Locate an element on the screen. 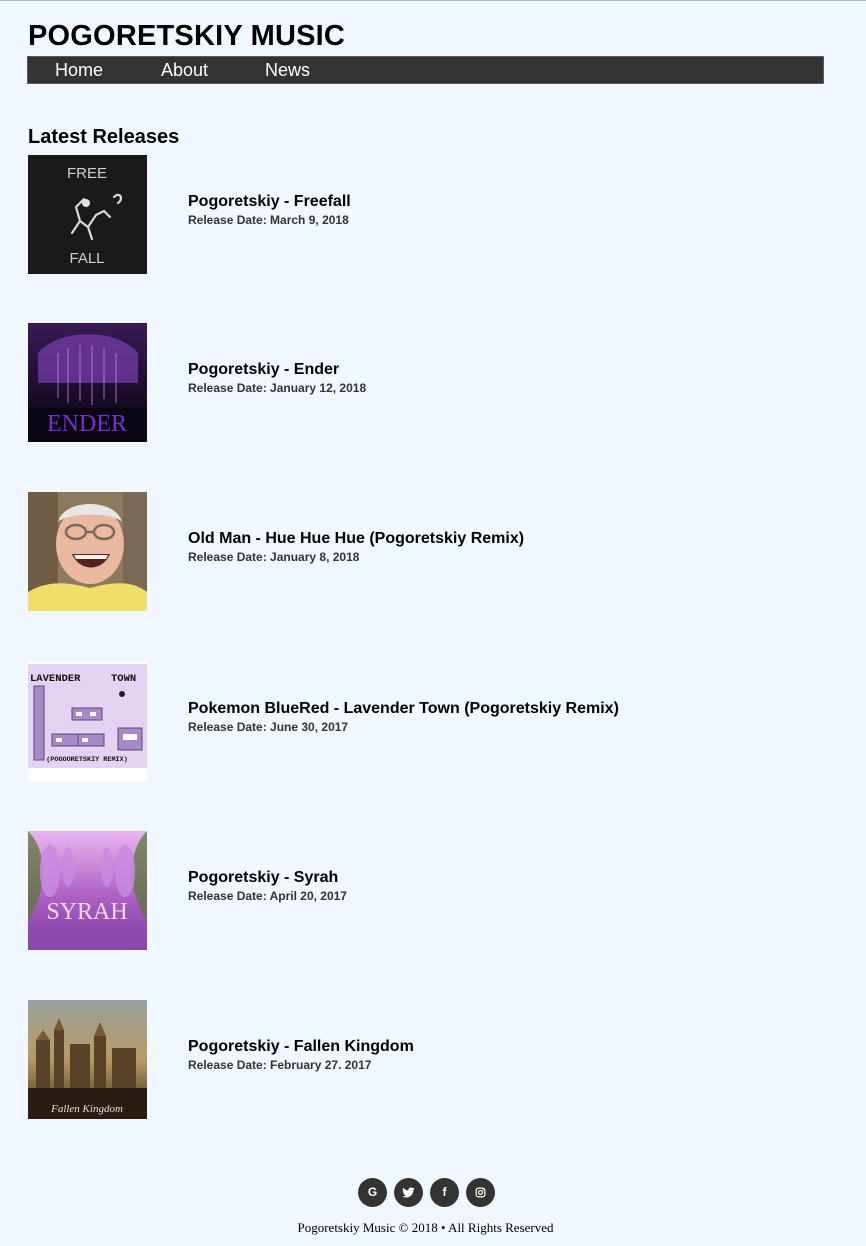 Image resolution: width=866 pixels, height=1246 pixels. instagram-icon is located at coordinates (480, 1192).